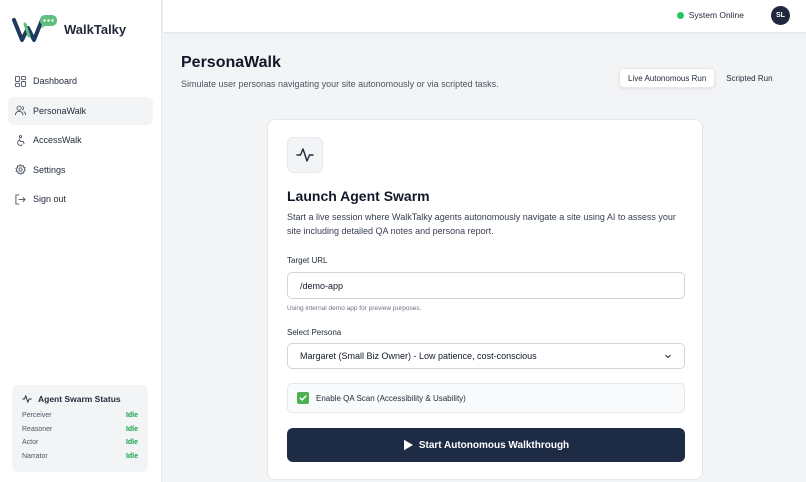 This screenshot has width=806, height=482. What do you see at coordinates (80, 81) in the screenshot?
I see `sidebar-item-dashboard: Dashboard` at bounding box center [80, 81].